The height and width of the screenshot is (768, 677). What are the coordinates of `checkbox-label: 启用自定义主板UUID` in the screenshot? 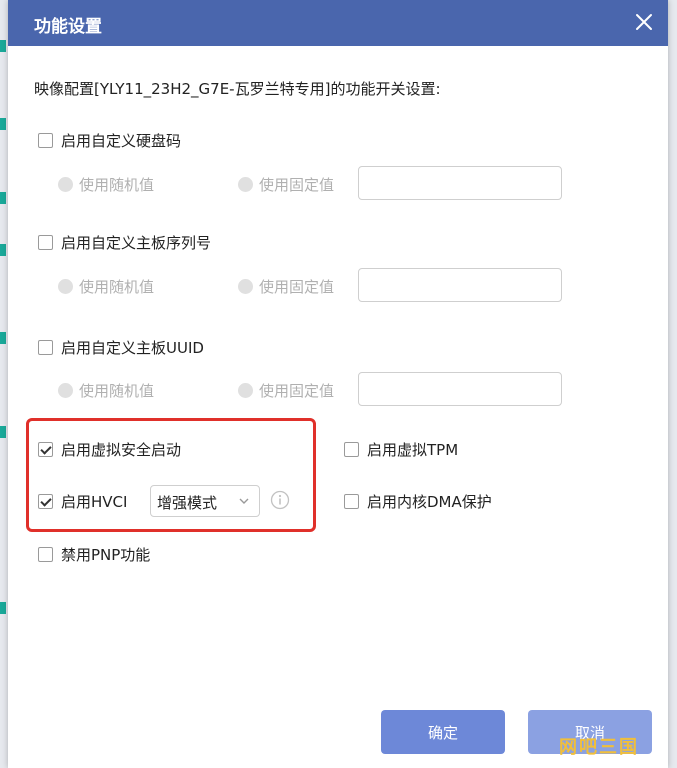 It's located at (132, 348).